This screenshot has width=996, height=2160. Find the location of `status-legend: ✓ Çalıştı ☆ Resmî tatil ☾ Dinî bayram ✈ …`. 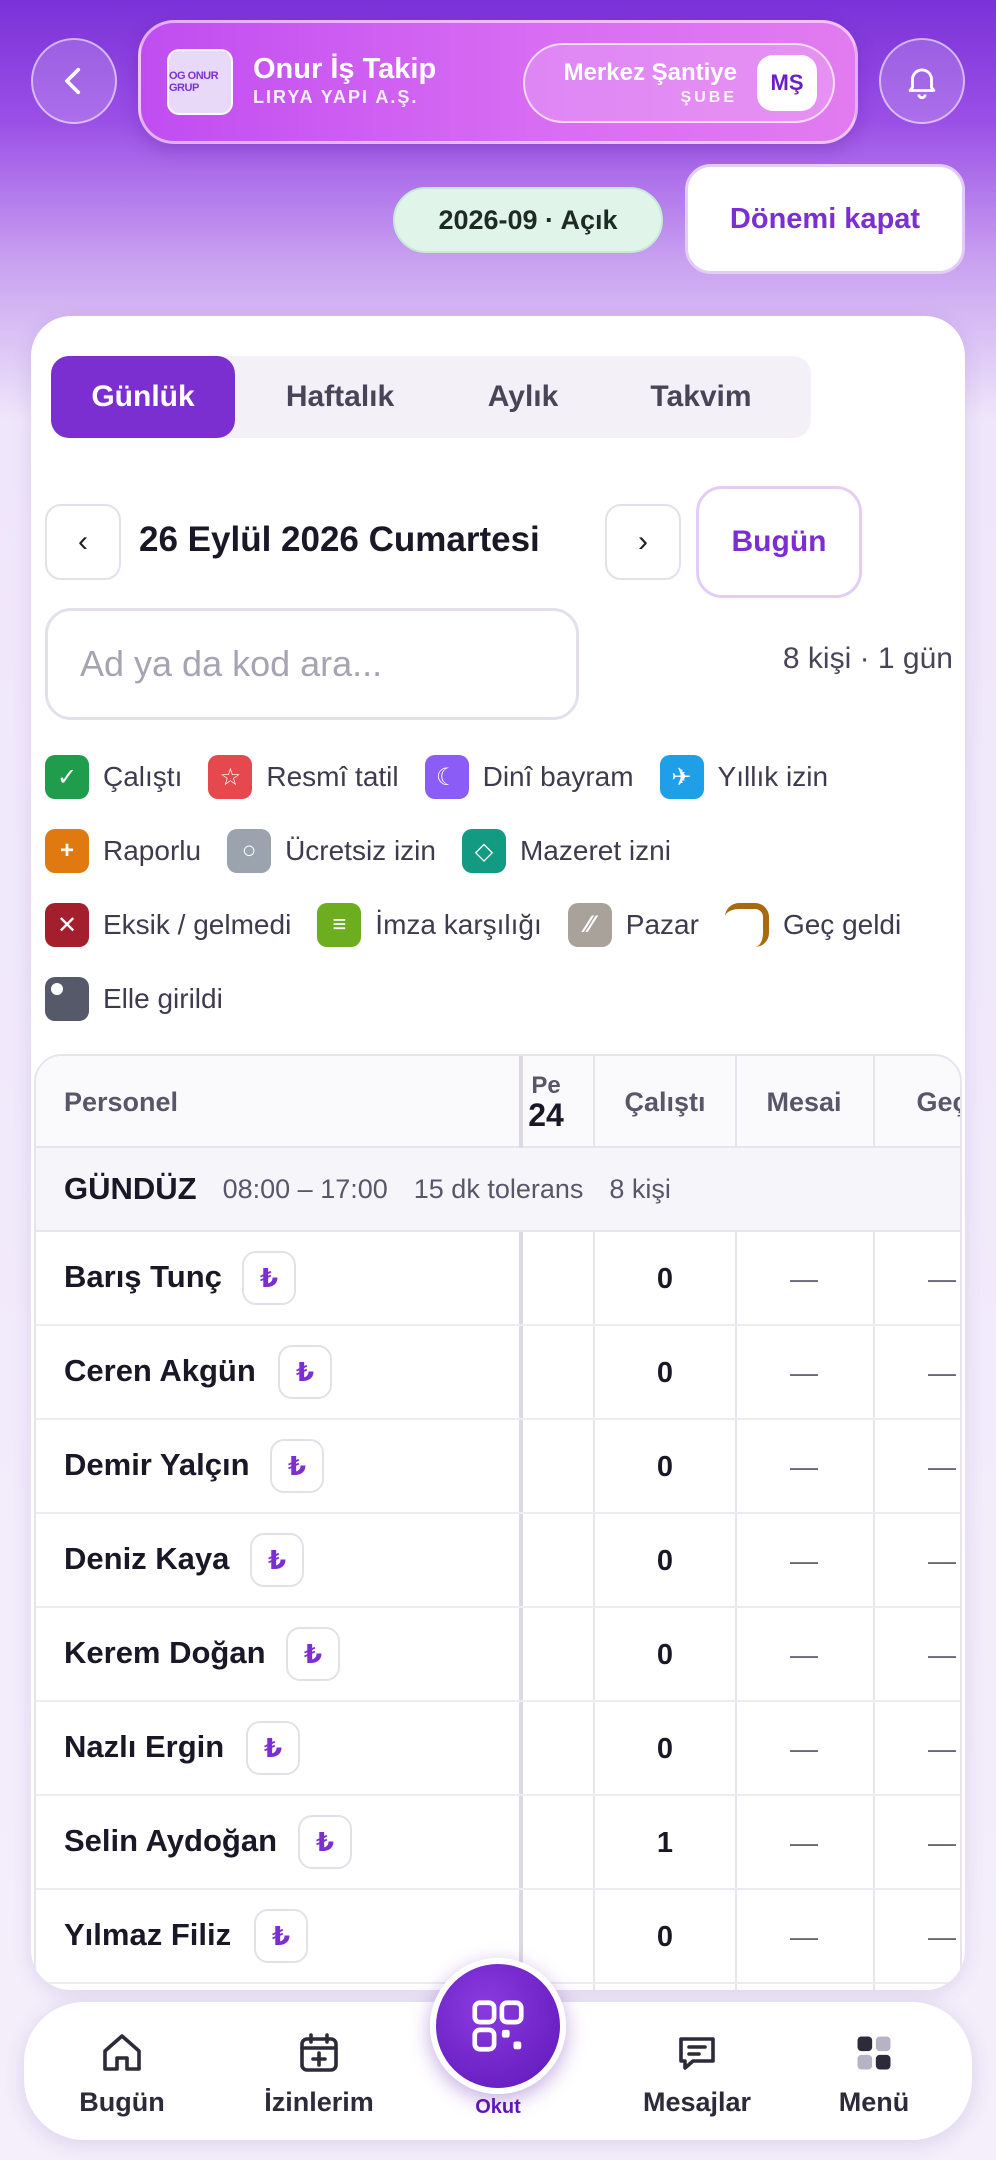

status-legend: ✓ Çalıştı ☆ Resmî tatil ☾ Dinî bayram ✈ … is located at coordinates (500, 888).